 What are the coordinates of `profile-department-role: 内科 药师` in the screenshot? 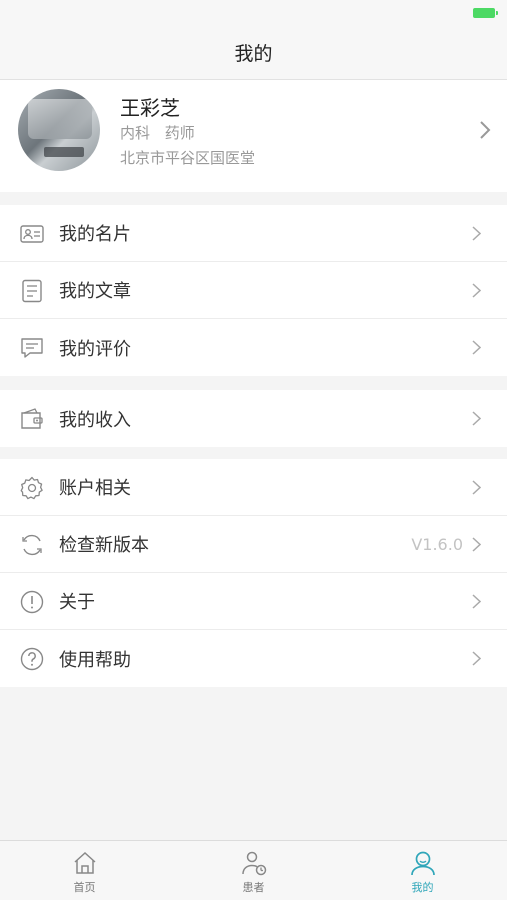 It's located at (162, 132).